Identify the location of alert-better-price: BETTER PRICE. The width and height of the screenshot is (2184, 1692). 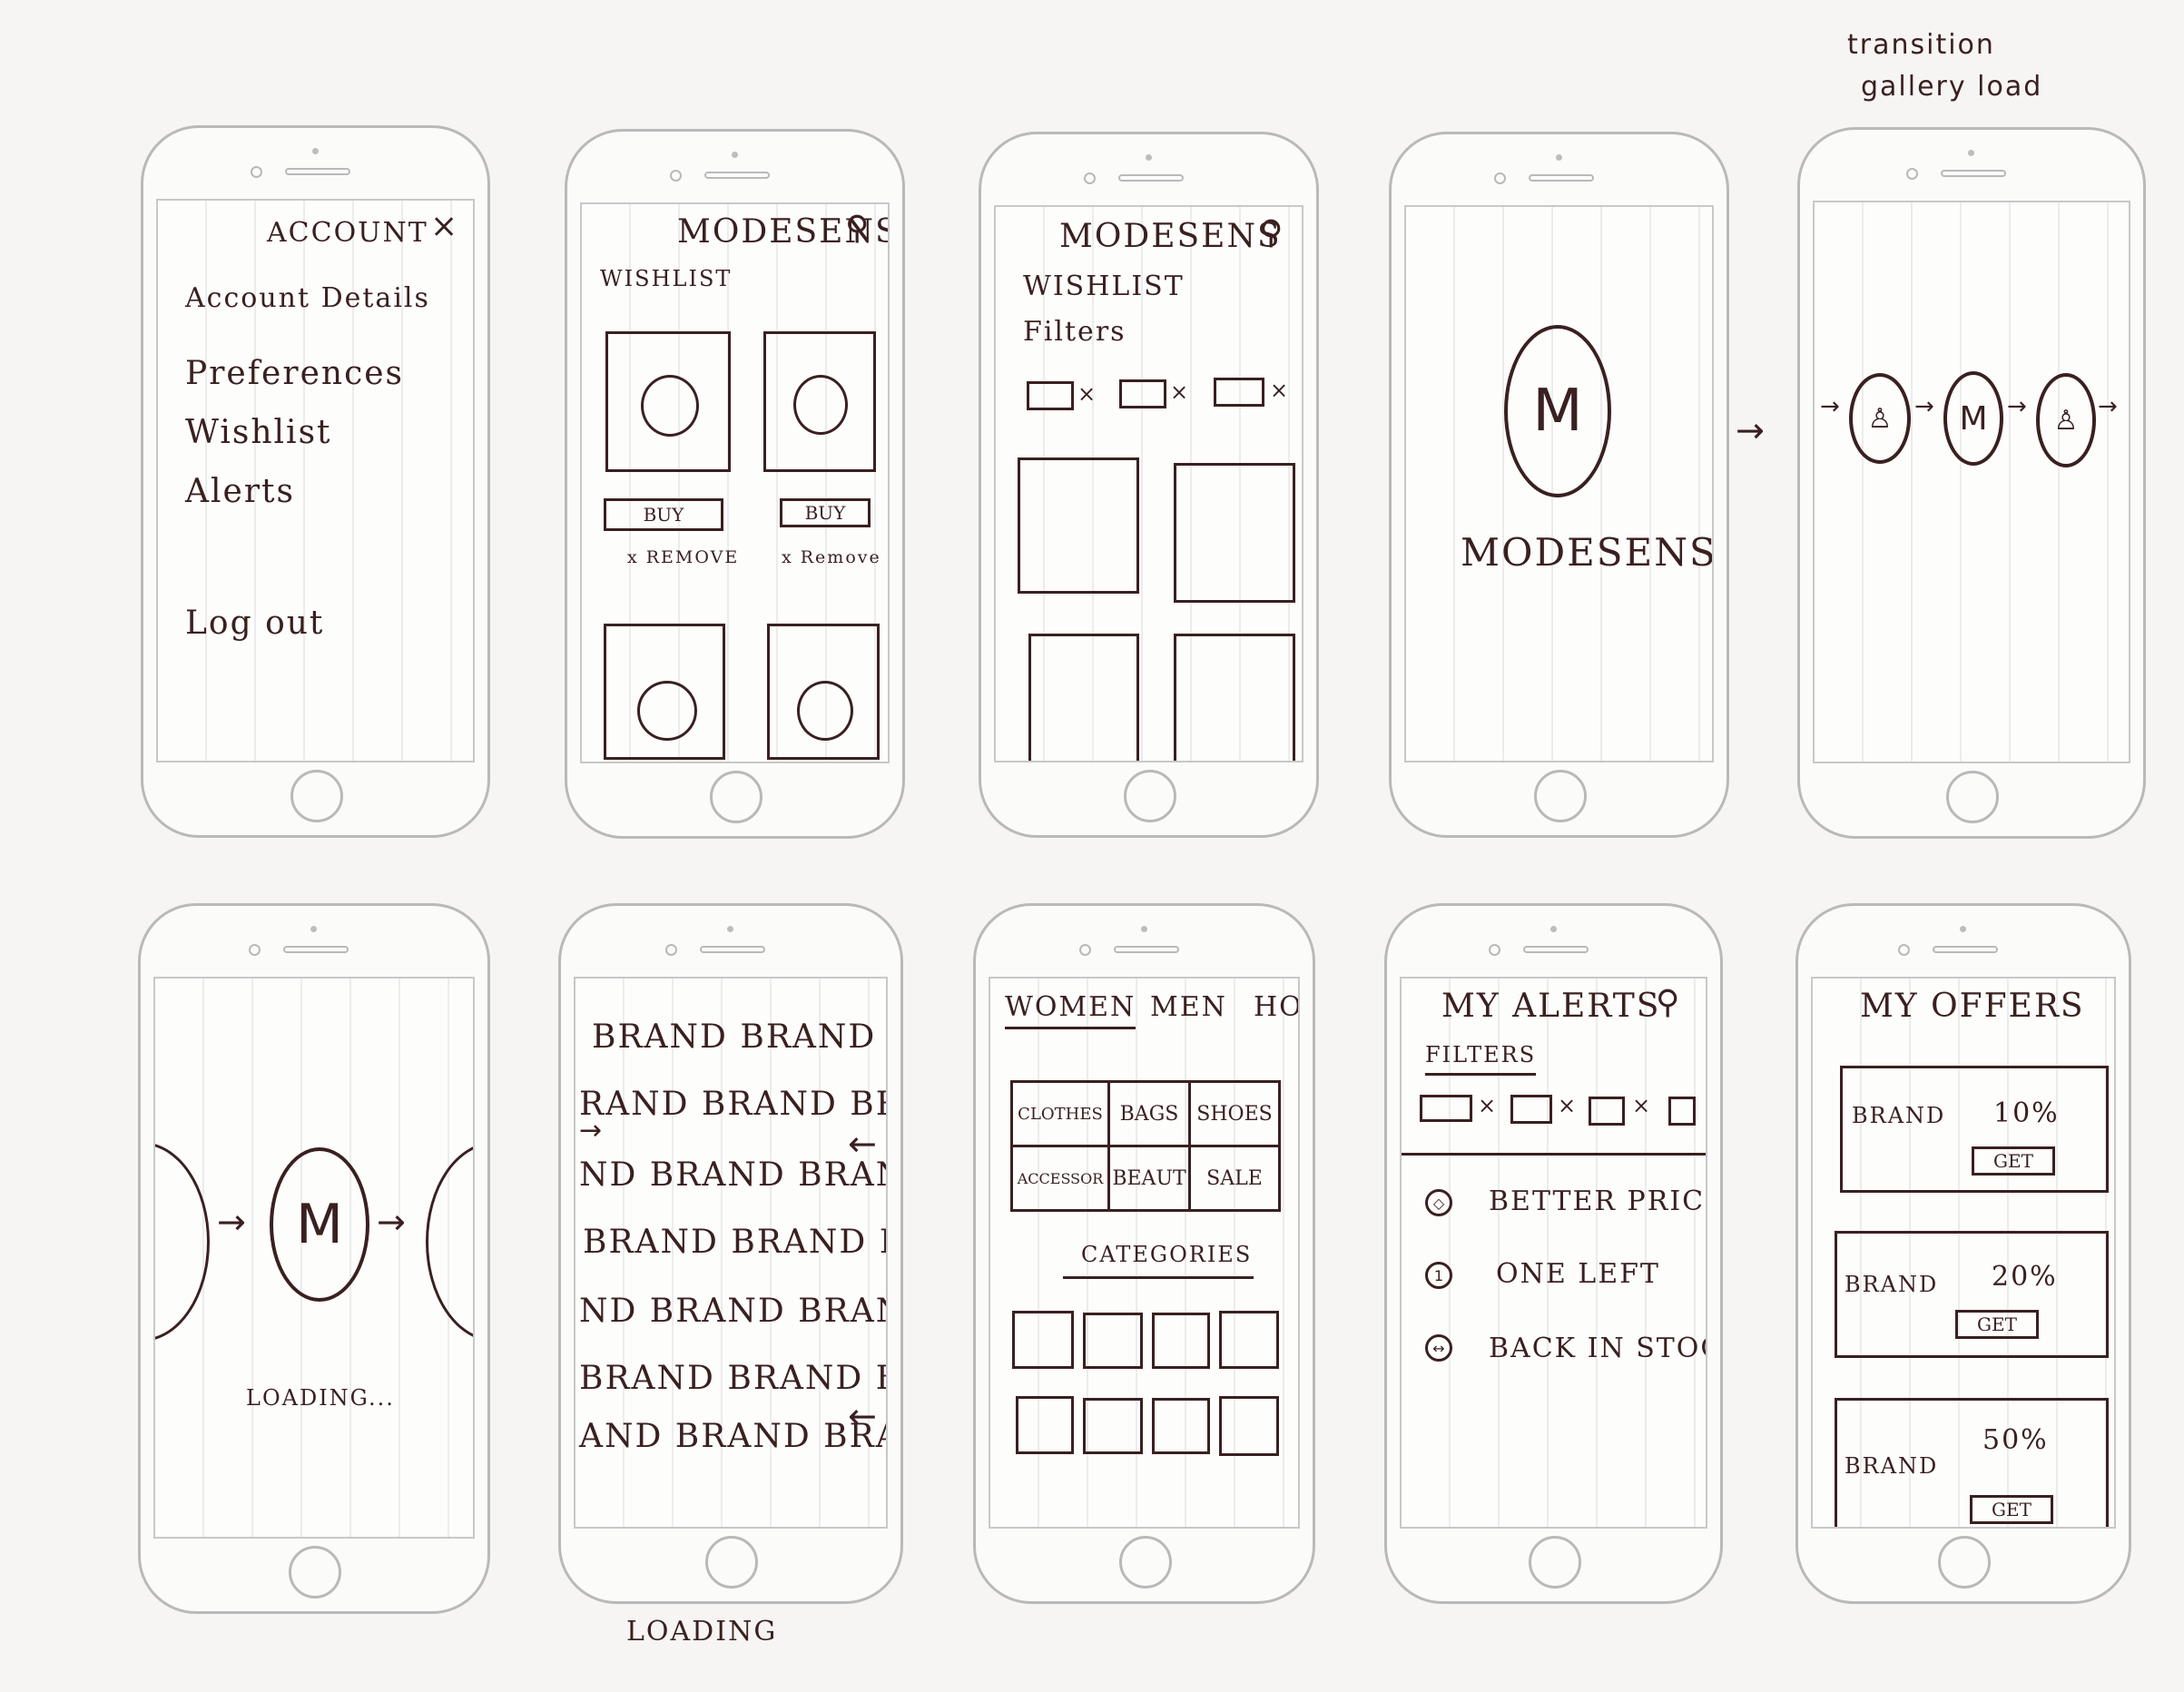
(1597, 1201).